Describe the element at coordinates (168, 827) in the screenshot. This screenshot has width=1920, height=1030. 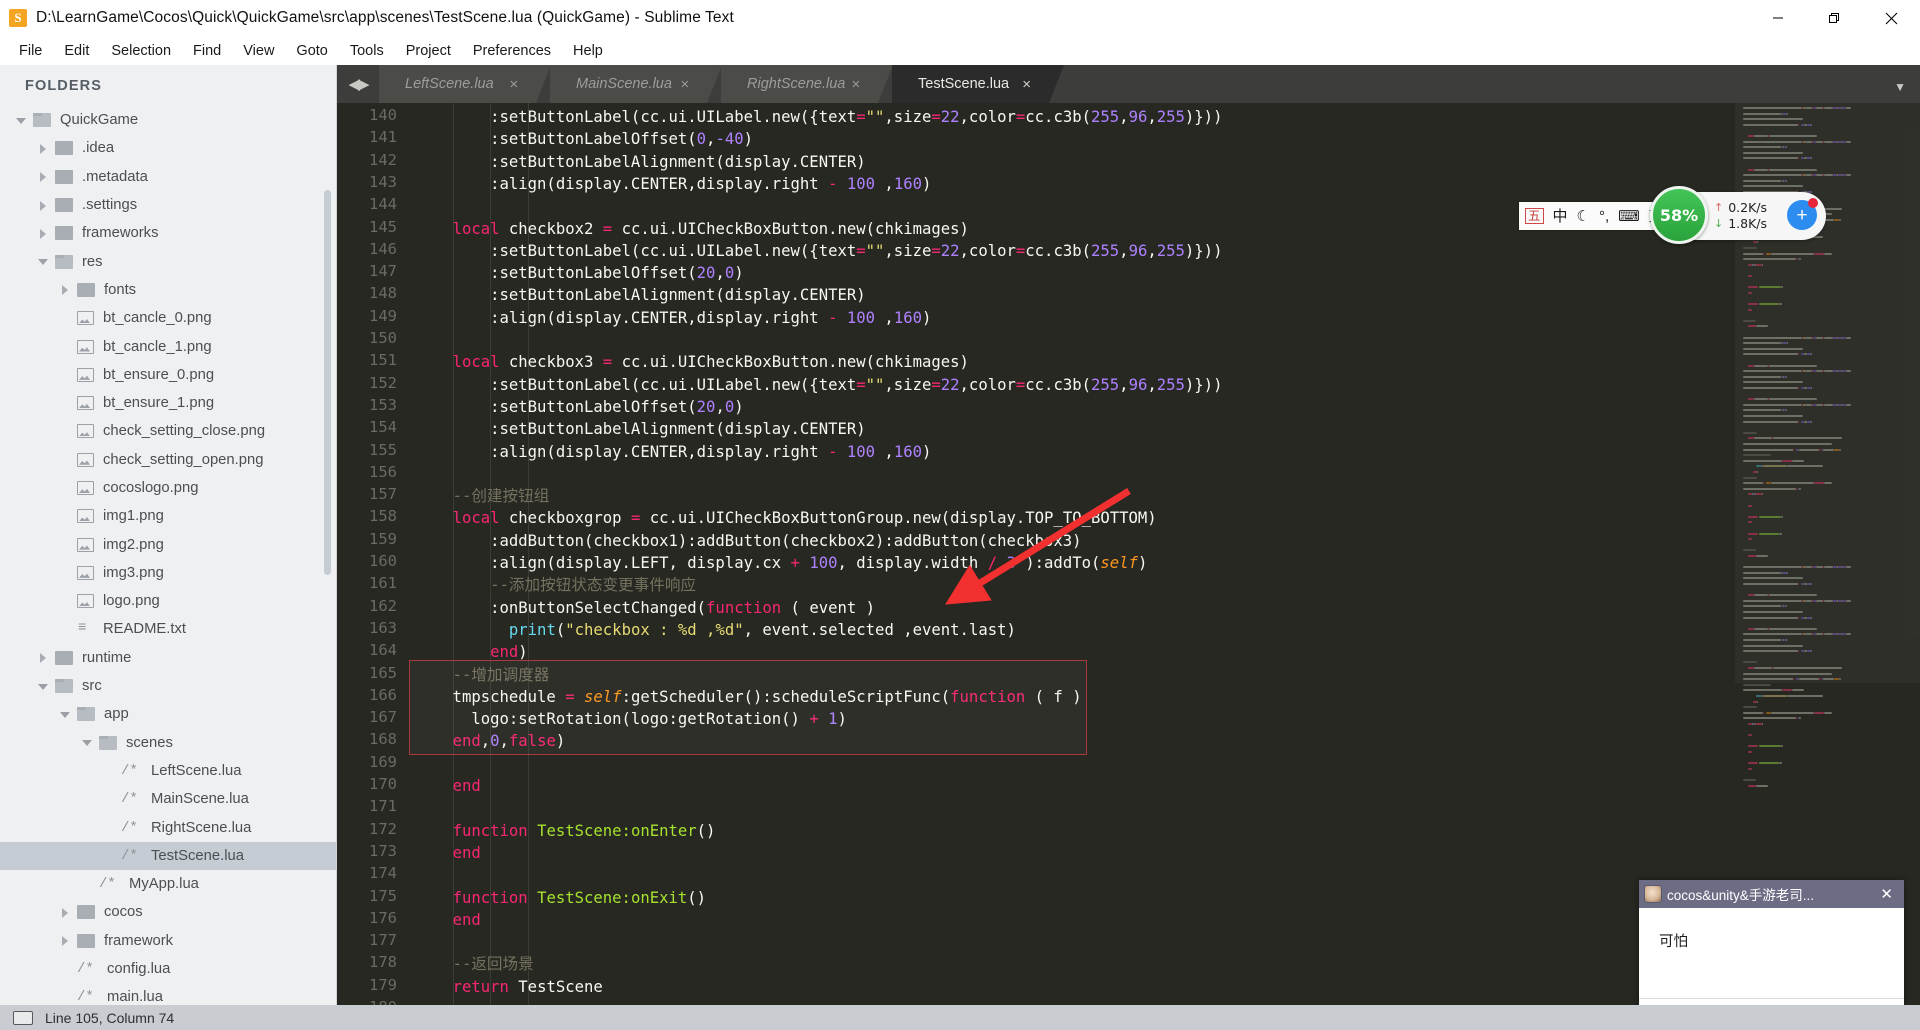
I see `tree-item-rightscene-lua: /* RightScene.lua` at that location.